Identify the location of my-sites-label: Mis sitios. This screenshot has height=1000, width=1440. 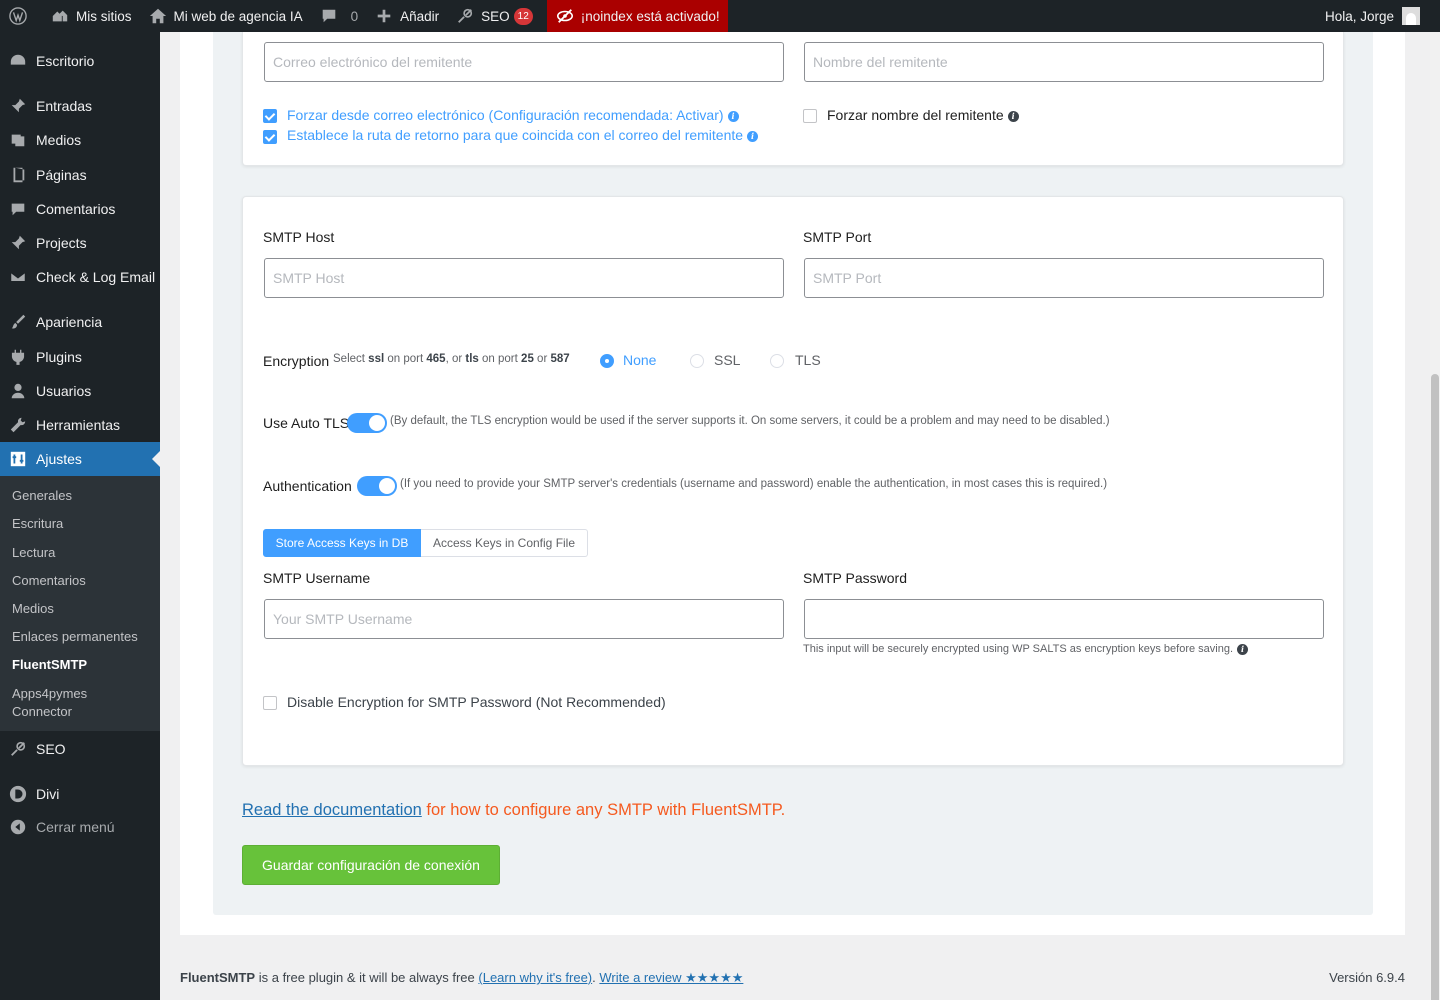
(104, 16).